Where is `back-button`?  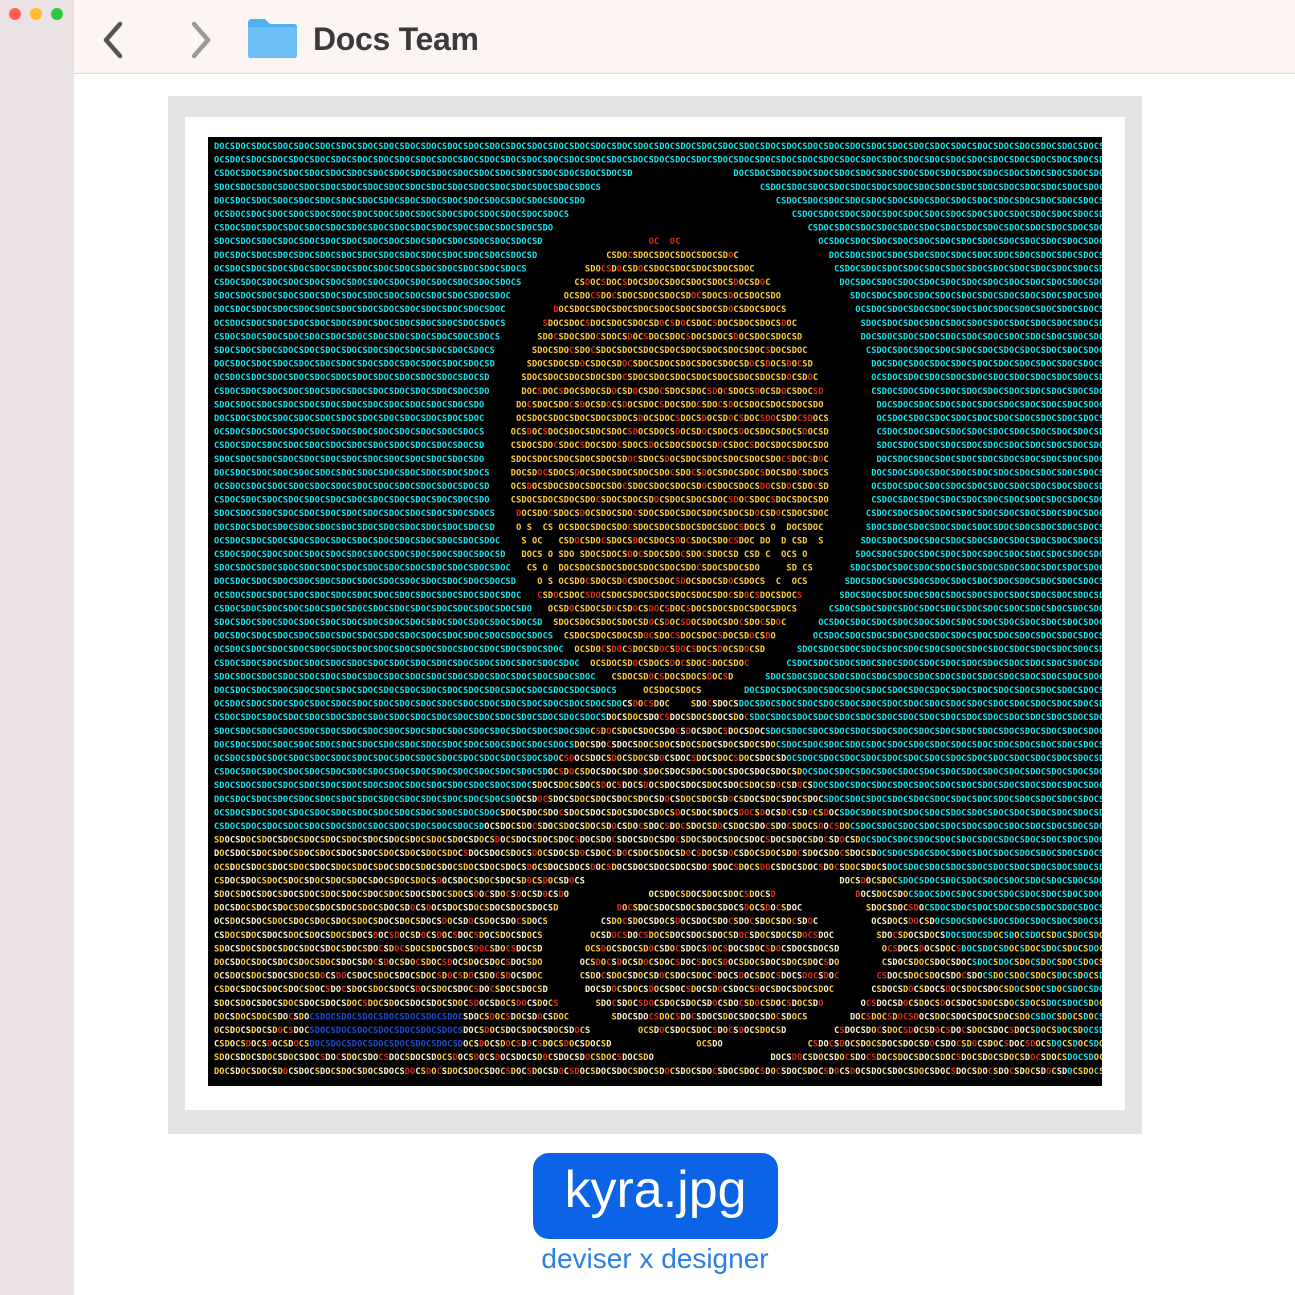
back-button is located at coordinates (116, 40).